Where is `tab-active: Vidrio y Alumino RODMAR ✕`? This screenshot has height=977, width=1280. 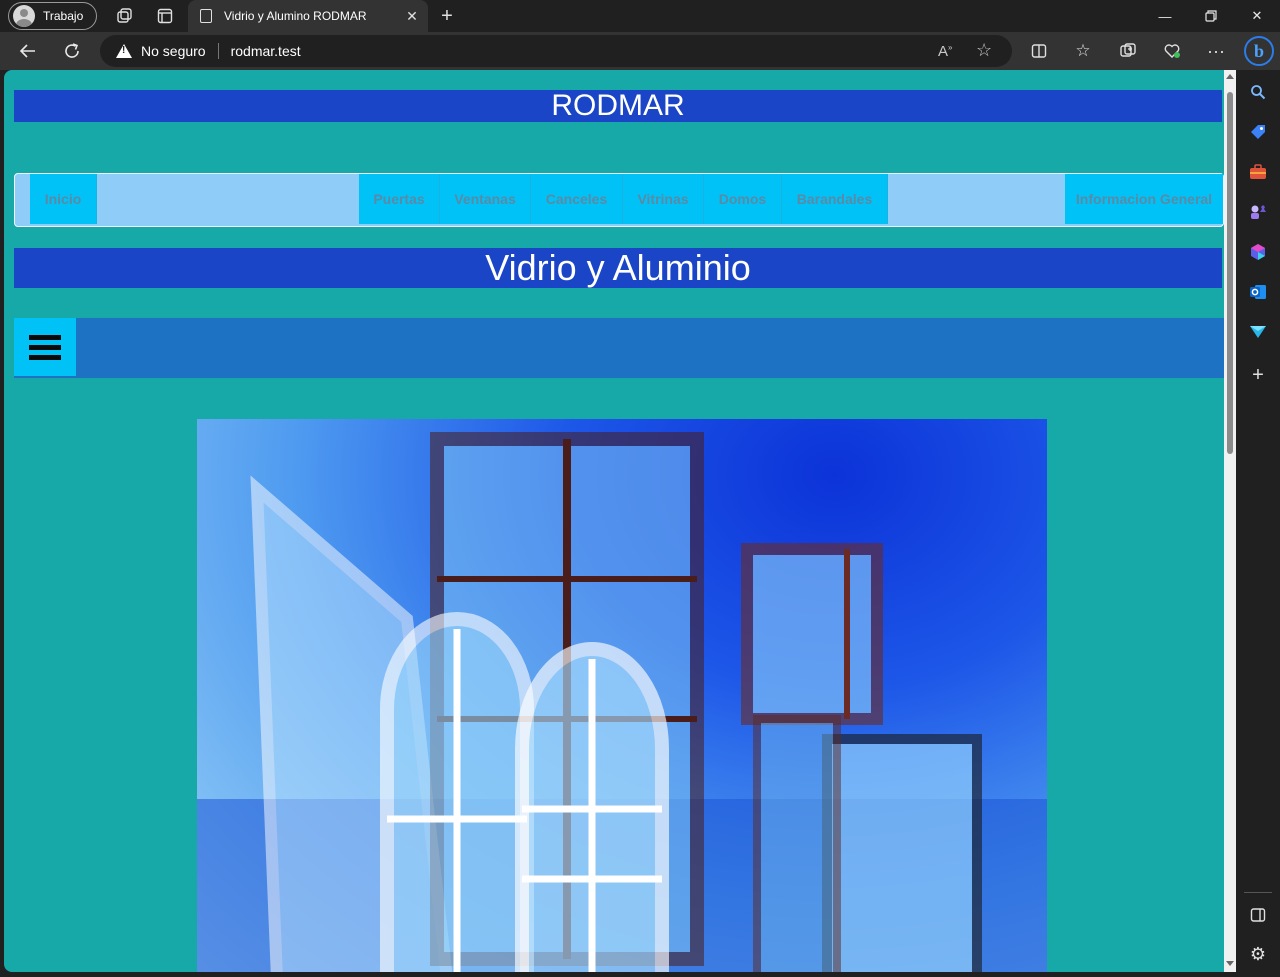
tab-active: Vidrio y Alumino RODMAR ✕ is located at coordinates (308, 16).